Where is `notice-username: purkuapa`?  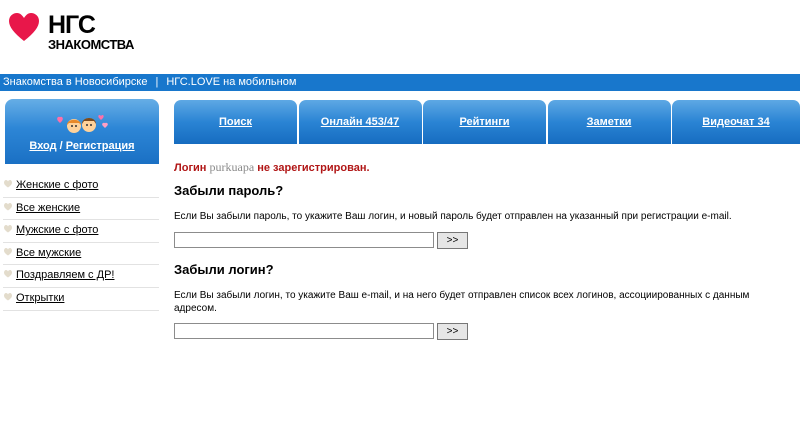 notice-username: purkuapa is located at coordinates (232, 167).